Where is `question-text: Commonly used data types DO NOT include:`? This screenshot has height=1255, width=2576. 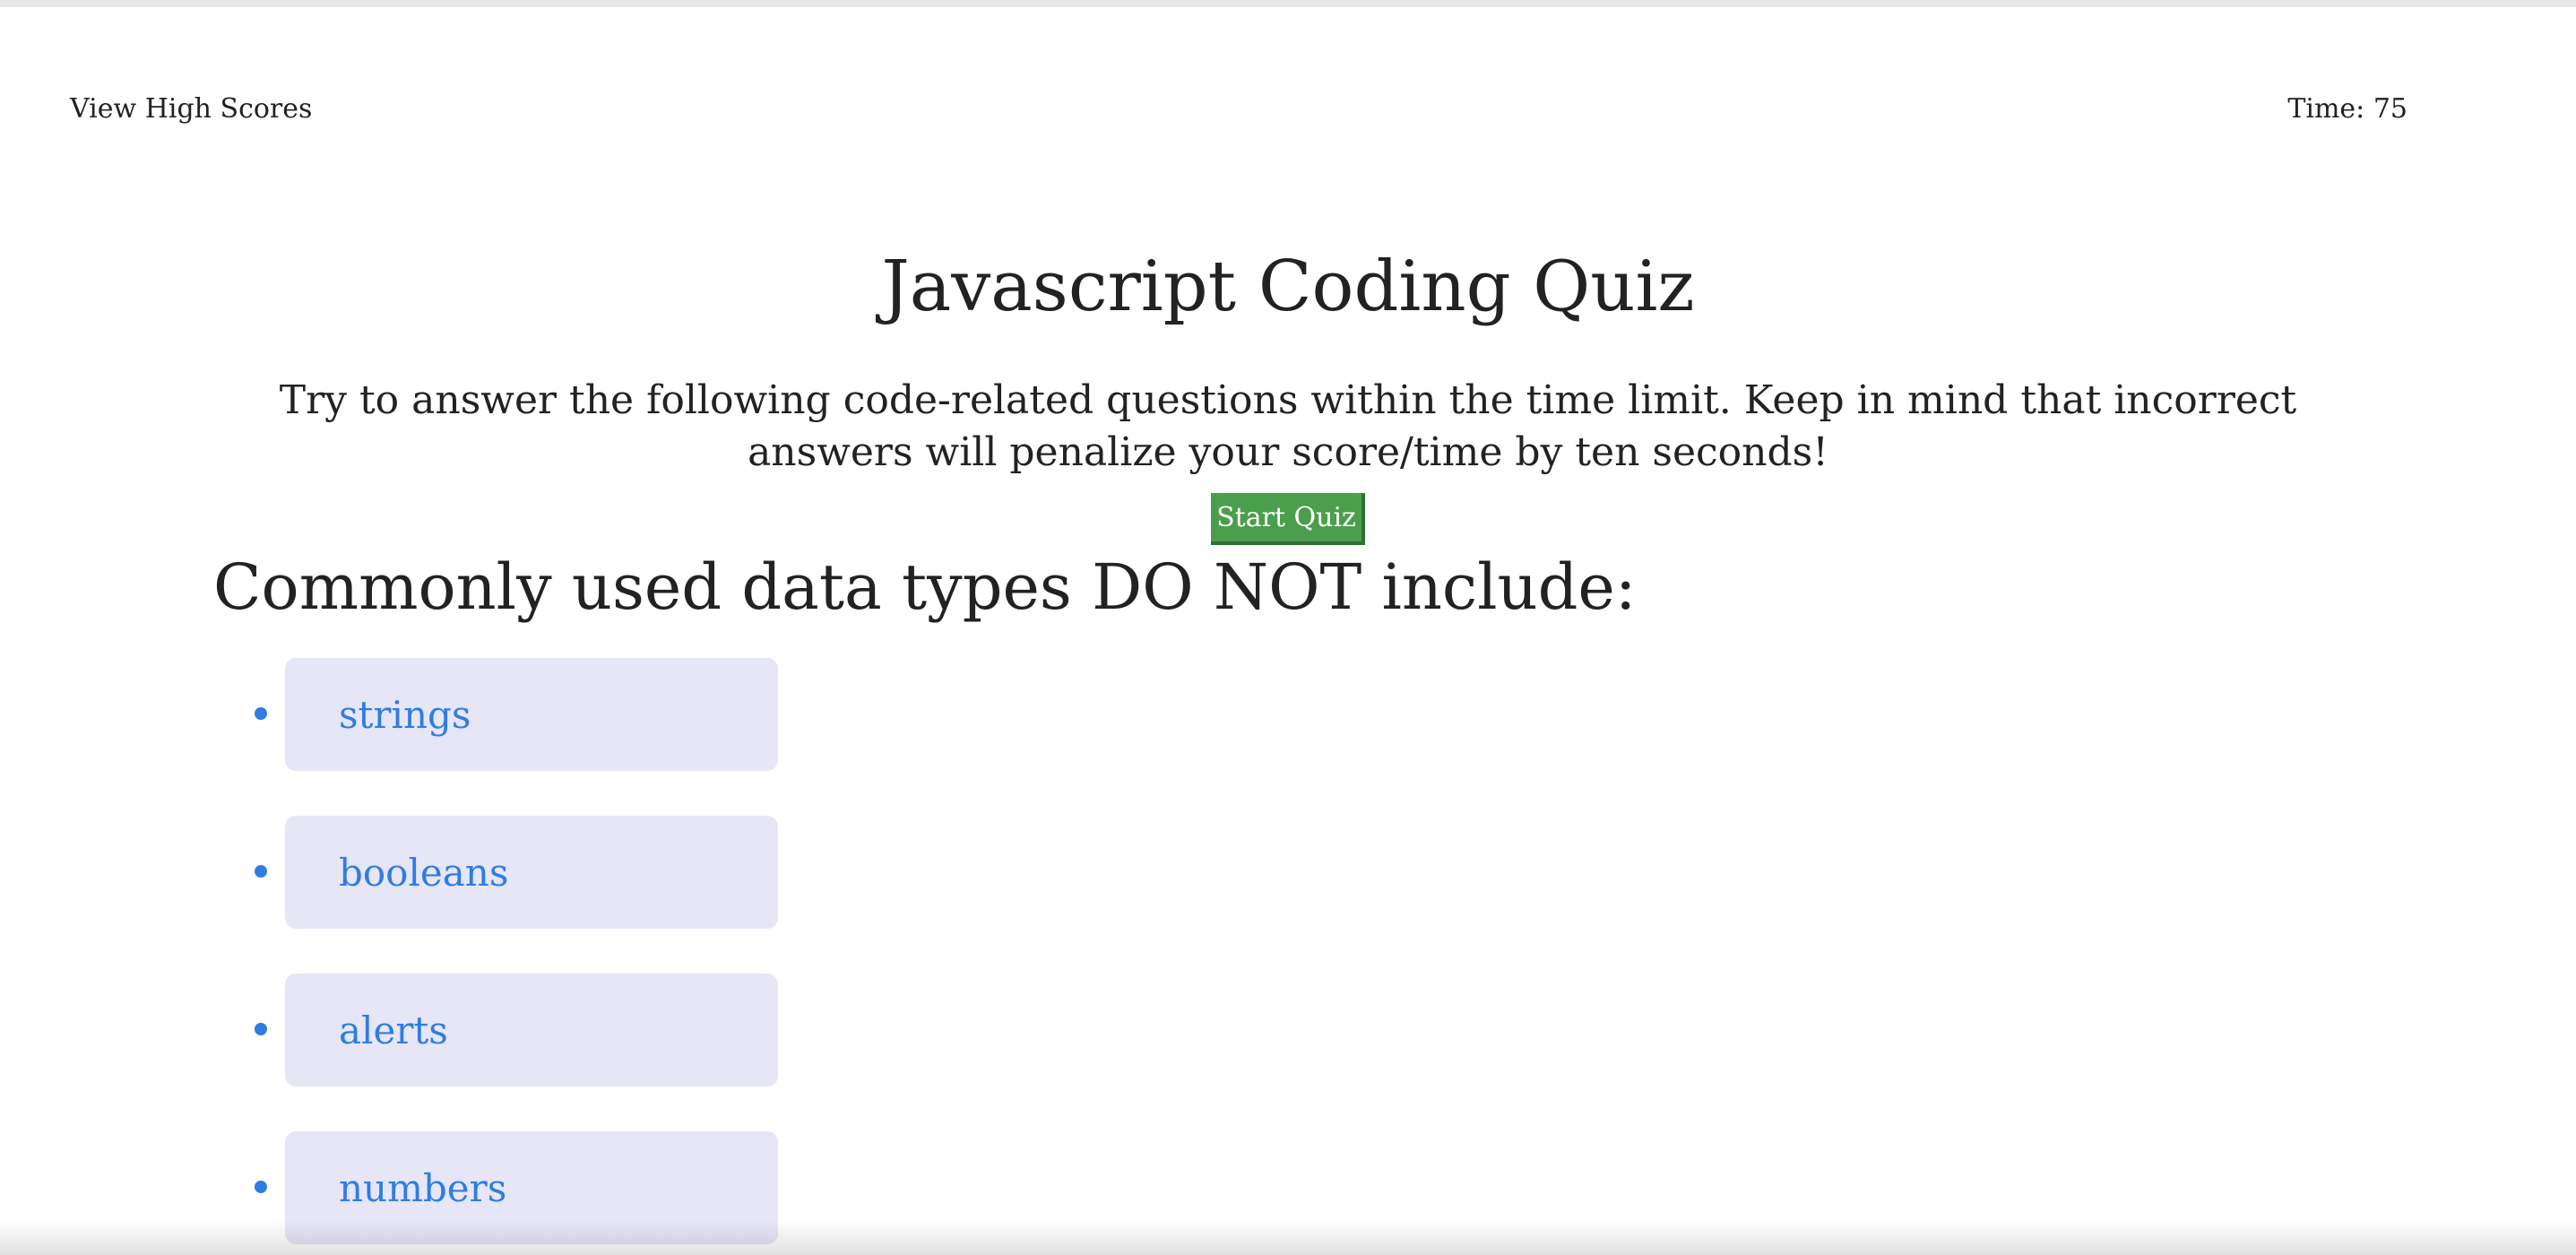
question-text: Commonly used data types DO NOT include: is located at coordinates (925, 587).